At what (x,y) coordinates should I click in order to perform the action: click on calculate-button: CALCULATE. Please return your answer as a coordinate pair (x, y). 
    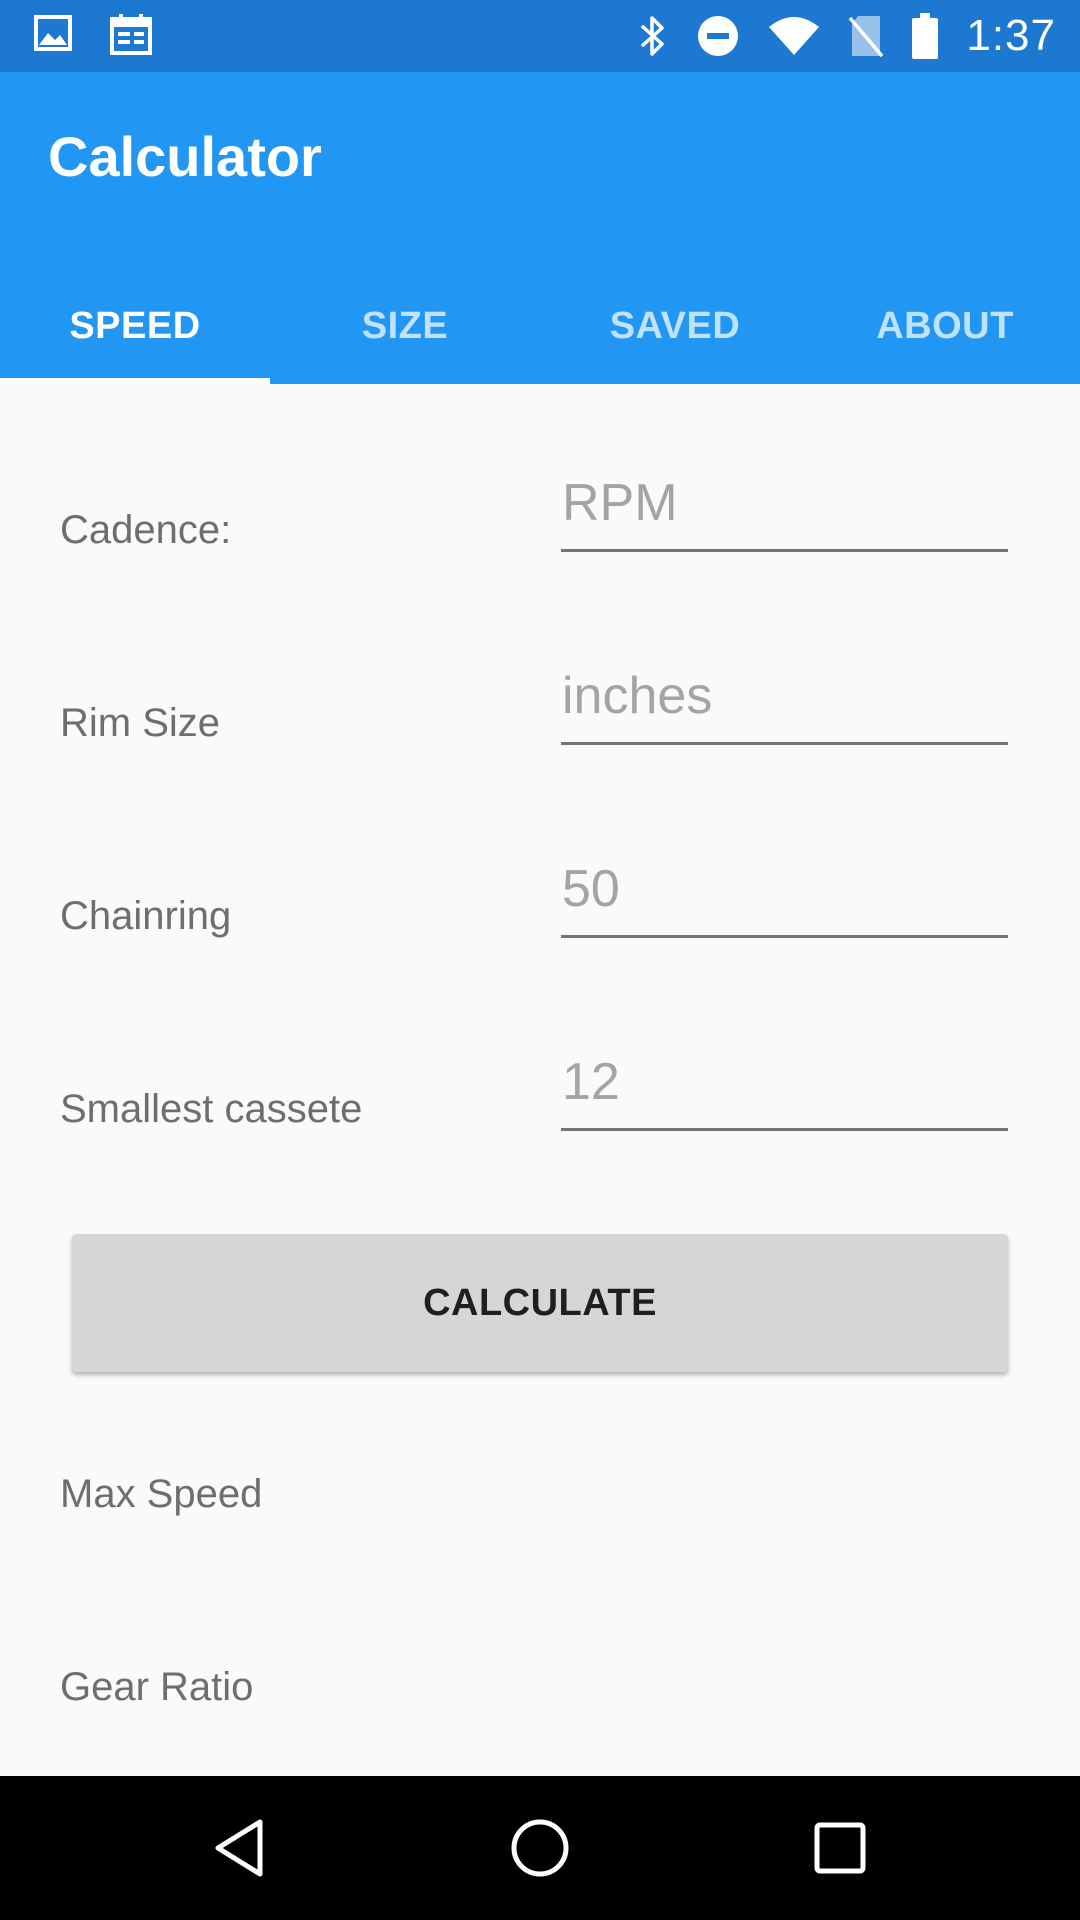
    Looking at the image, I should click on (540, 1303).